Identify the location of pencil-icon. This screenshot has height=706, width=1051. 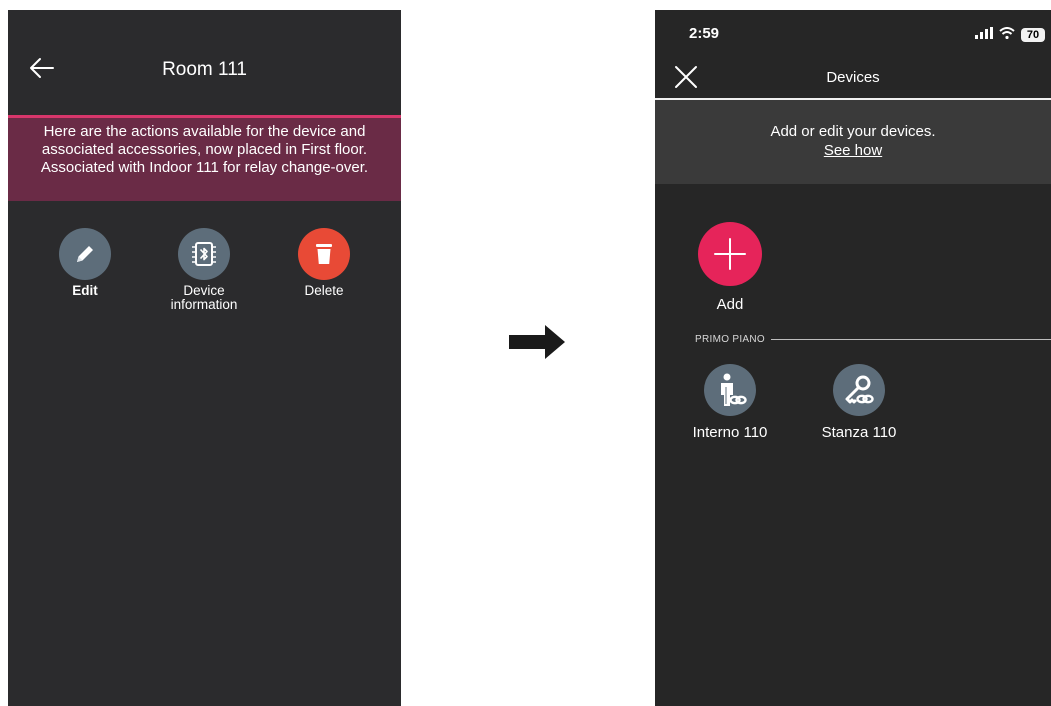
(85, 254).